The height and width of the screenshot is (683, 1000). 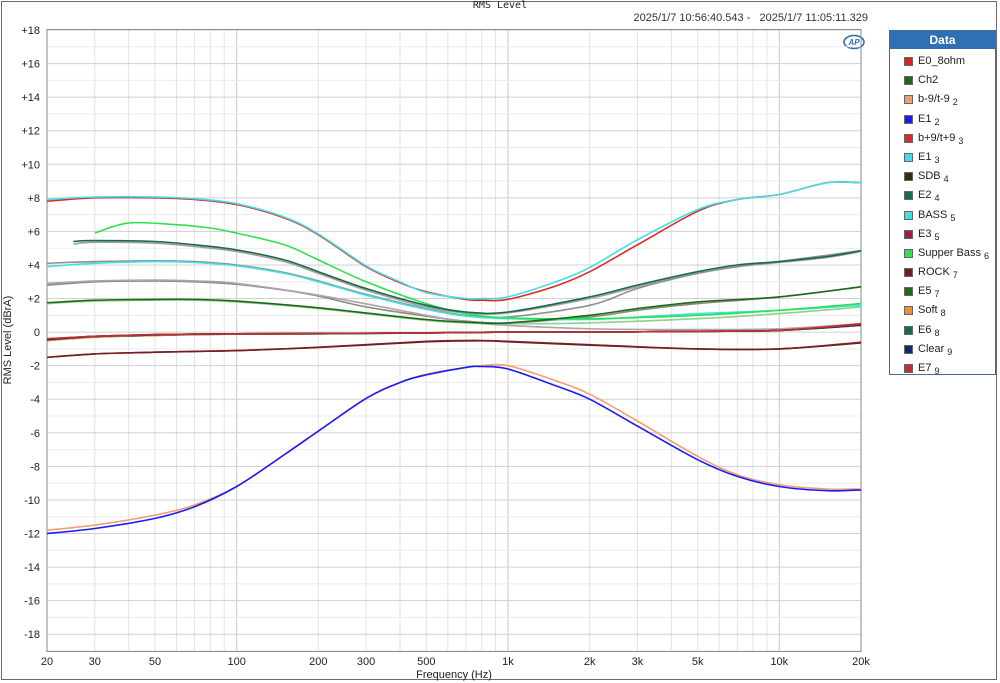 What do you see at coordinates (366, 662) in the screenshot?
I see `x-tick-label: 300` at bounding box center [366, 662].